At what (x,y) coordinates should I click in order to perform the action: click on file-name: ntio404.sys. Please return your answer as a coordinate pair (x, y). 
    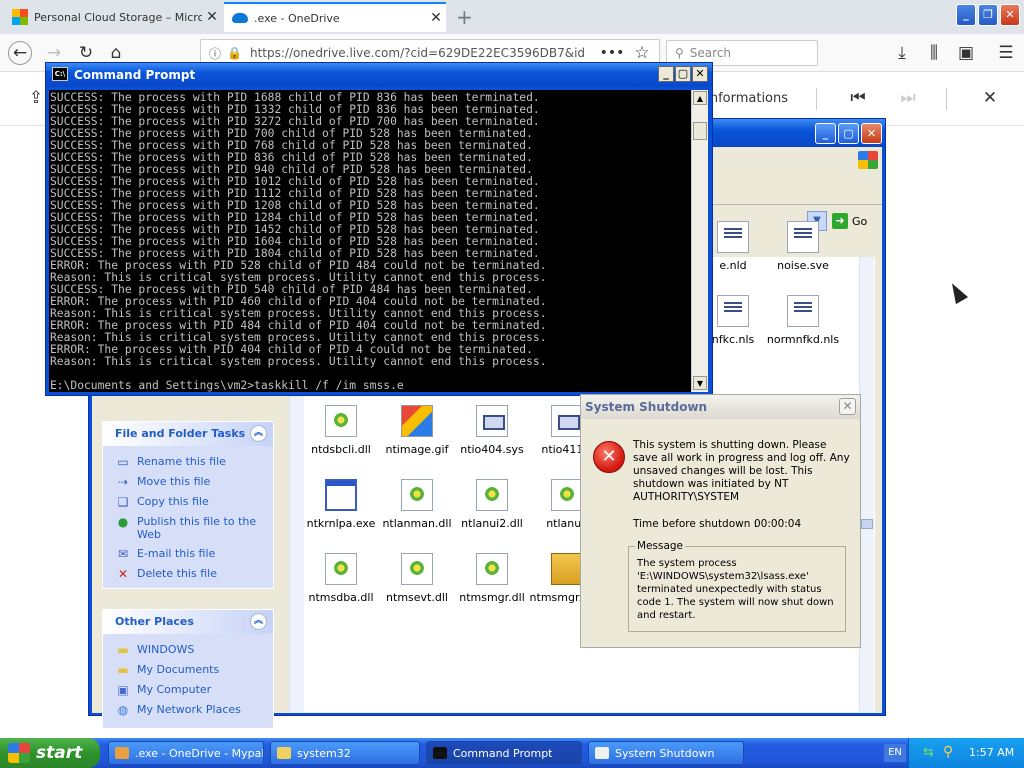
    Looking at the image, I should click on (492, 449).